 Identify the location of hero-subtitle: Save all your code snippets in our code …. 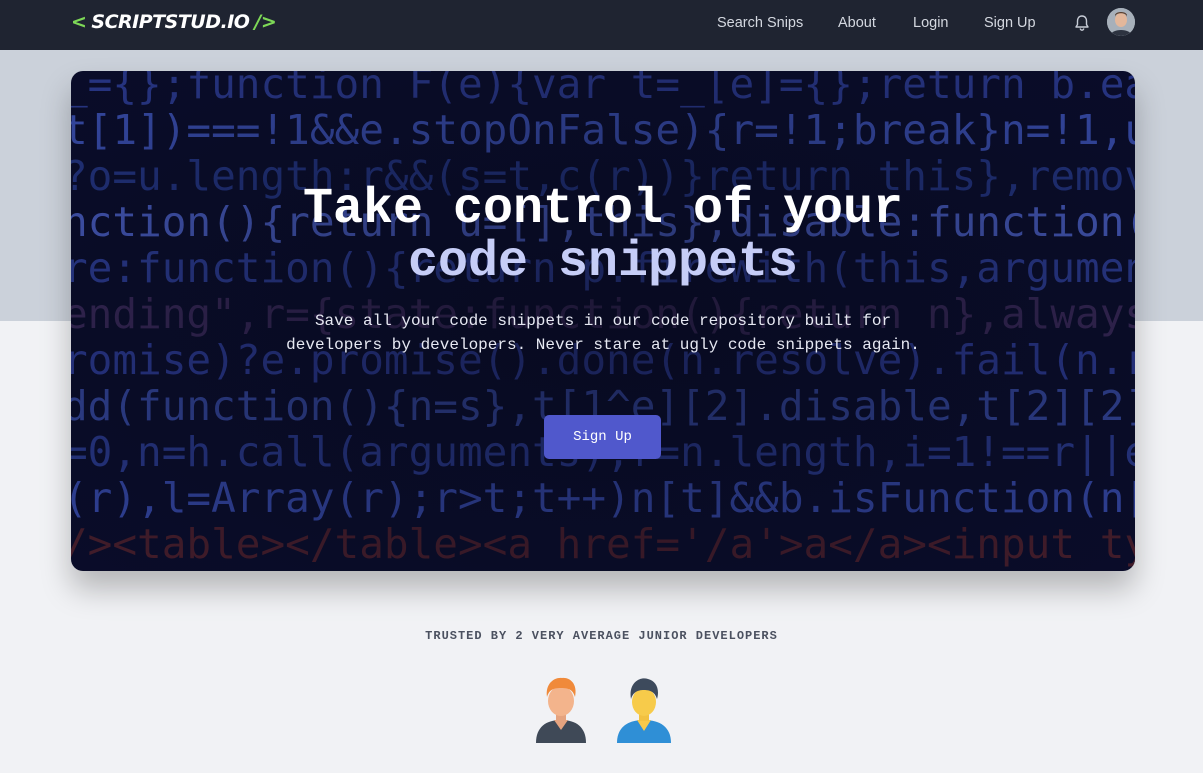
(603, 333).